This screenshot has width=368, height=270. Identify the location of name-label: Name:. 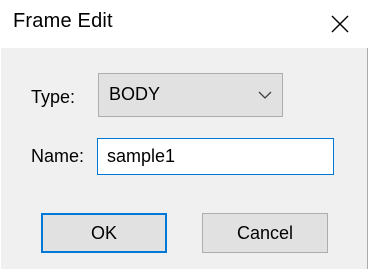
(58, 156).